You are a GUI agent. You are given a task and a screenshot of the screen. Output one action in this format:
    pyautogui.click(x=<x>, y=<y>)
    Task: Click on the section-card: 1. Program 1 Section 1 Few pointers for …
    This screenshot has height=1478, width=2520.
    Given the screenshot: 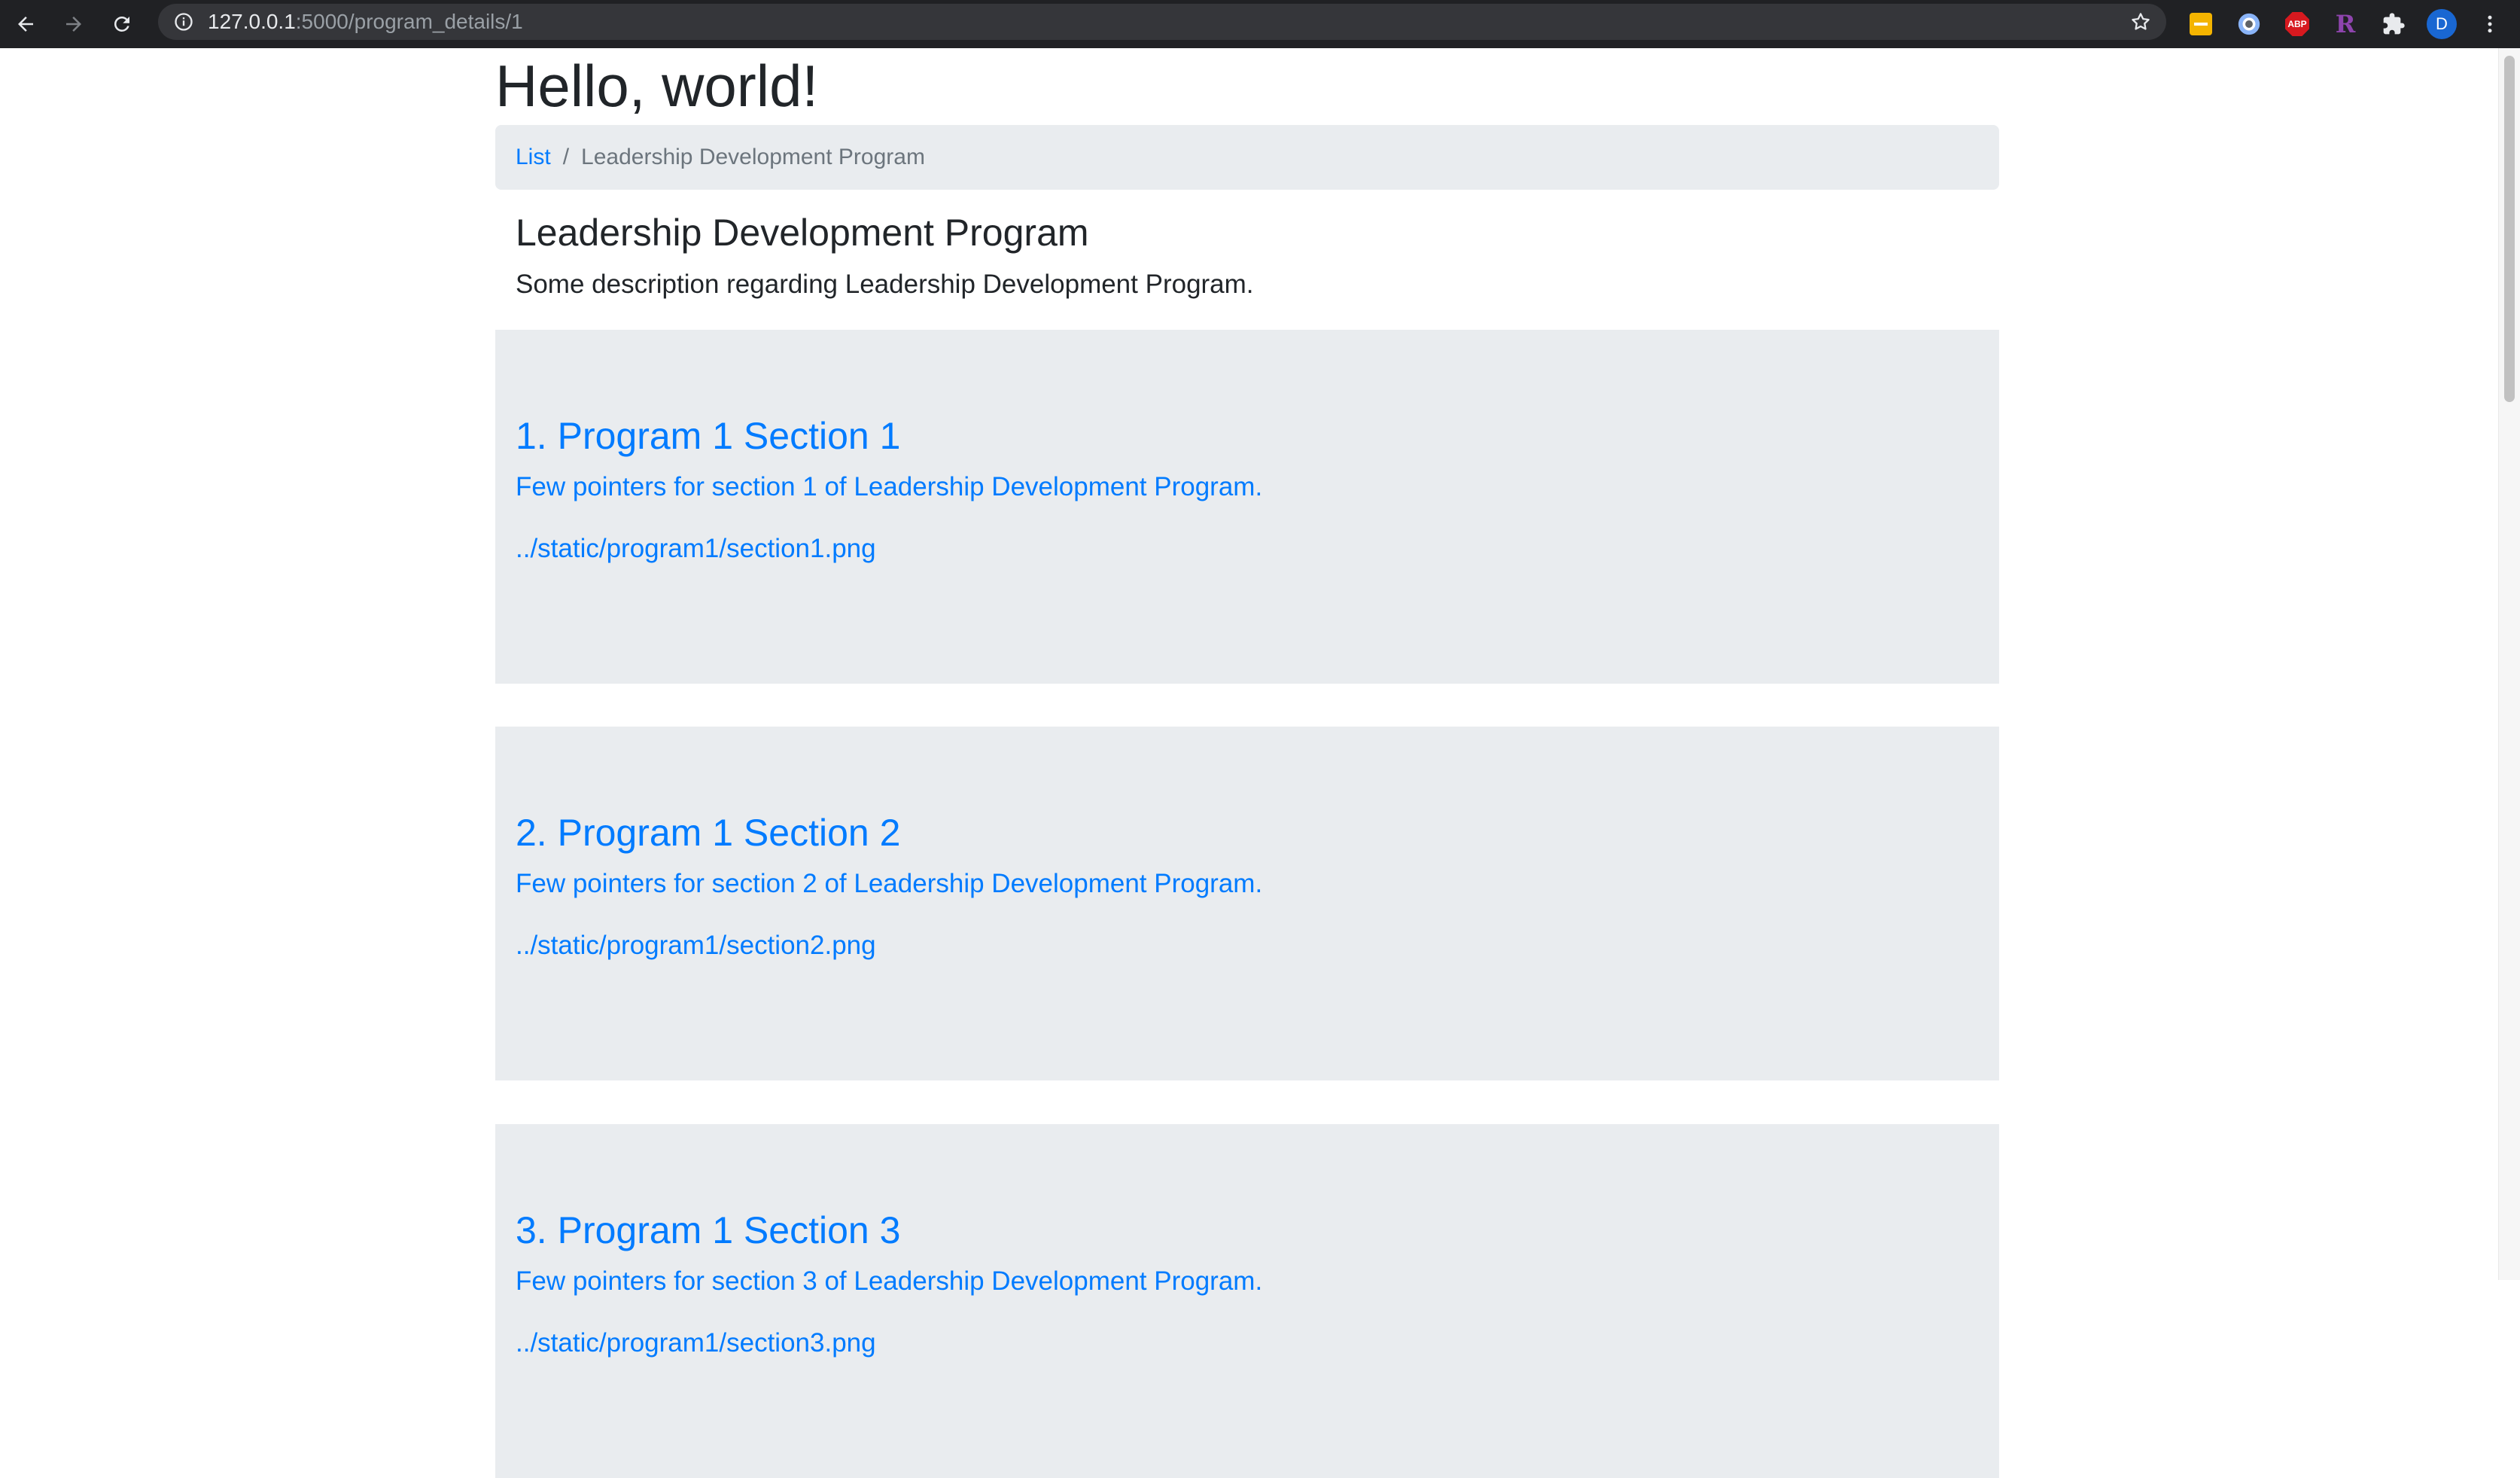 What is the action you would take?
    pyautogui.click(x=1247, y=507)
    